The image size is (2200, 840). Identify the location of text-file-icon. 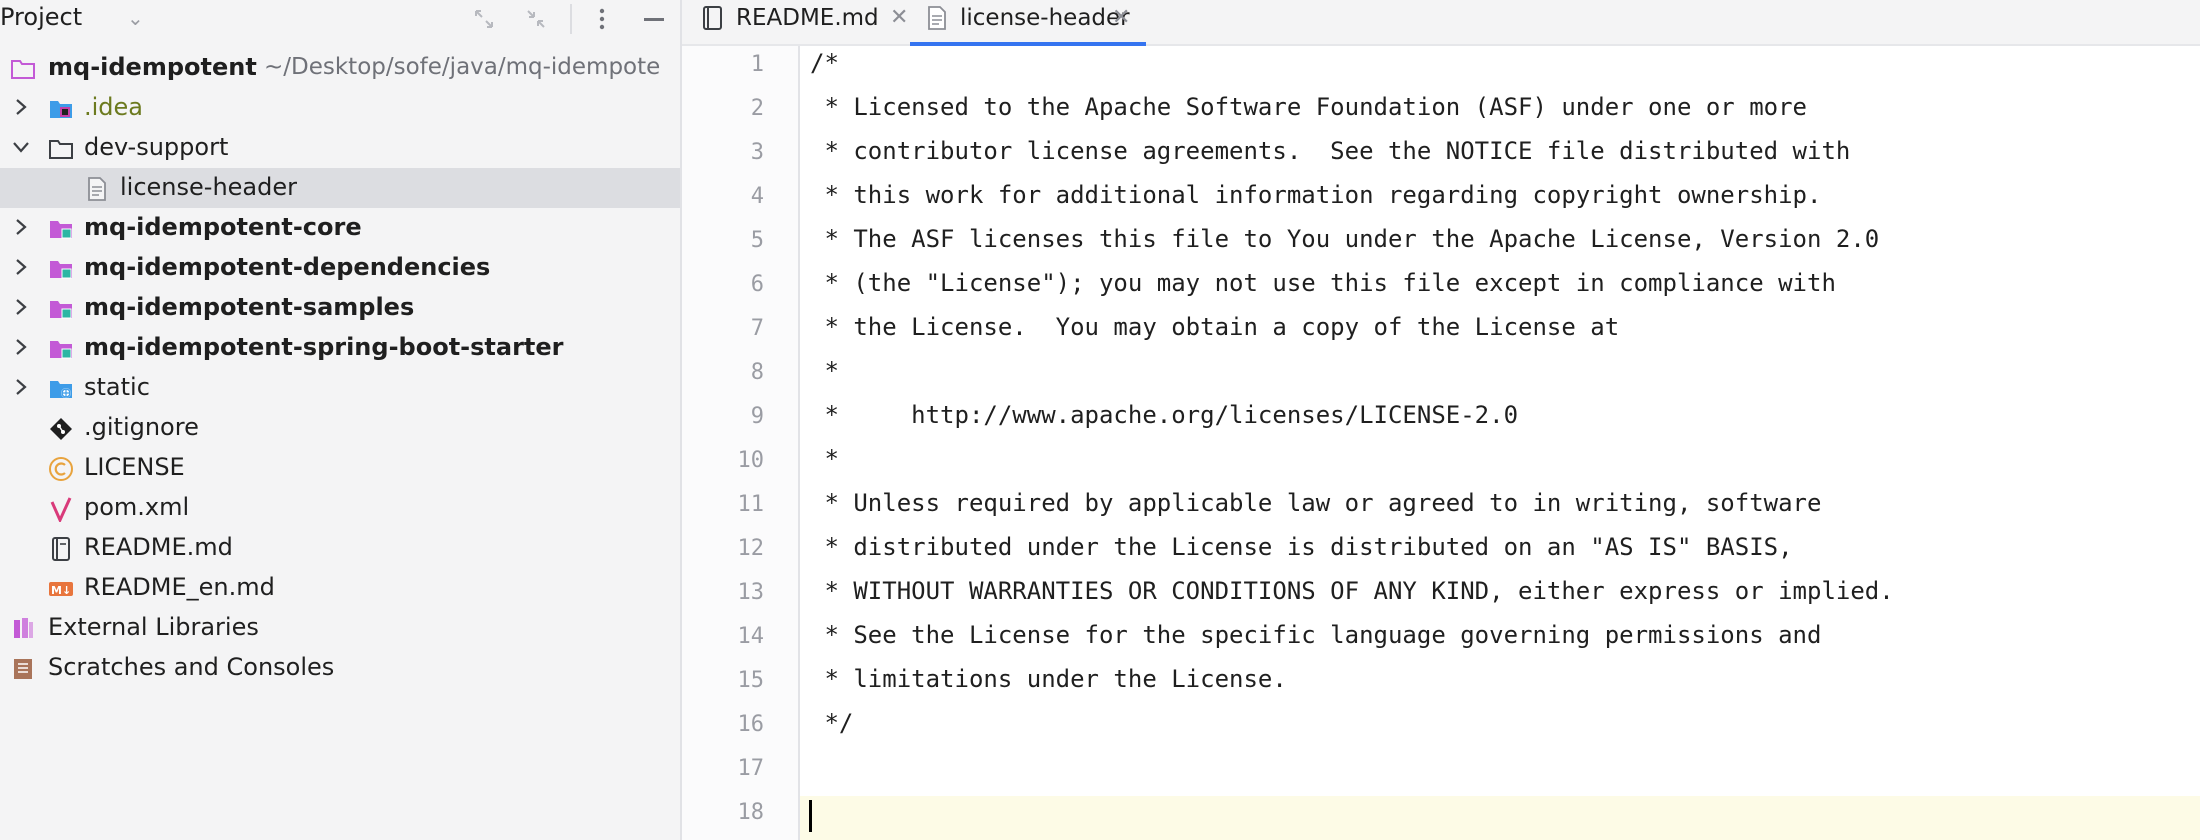
(97, 189).